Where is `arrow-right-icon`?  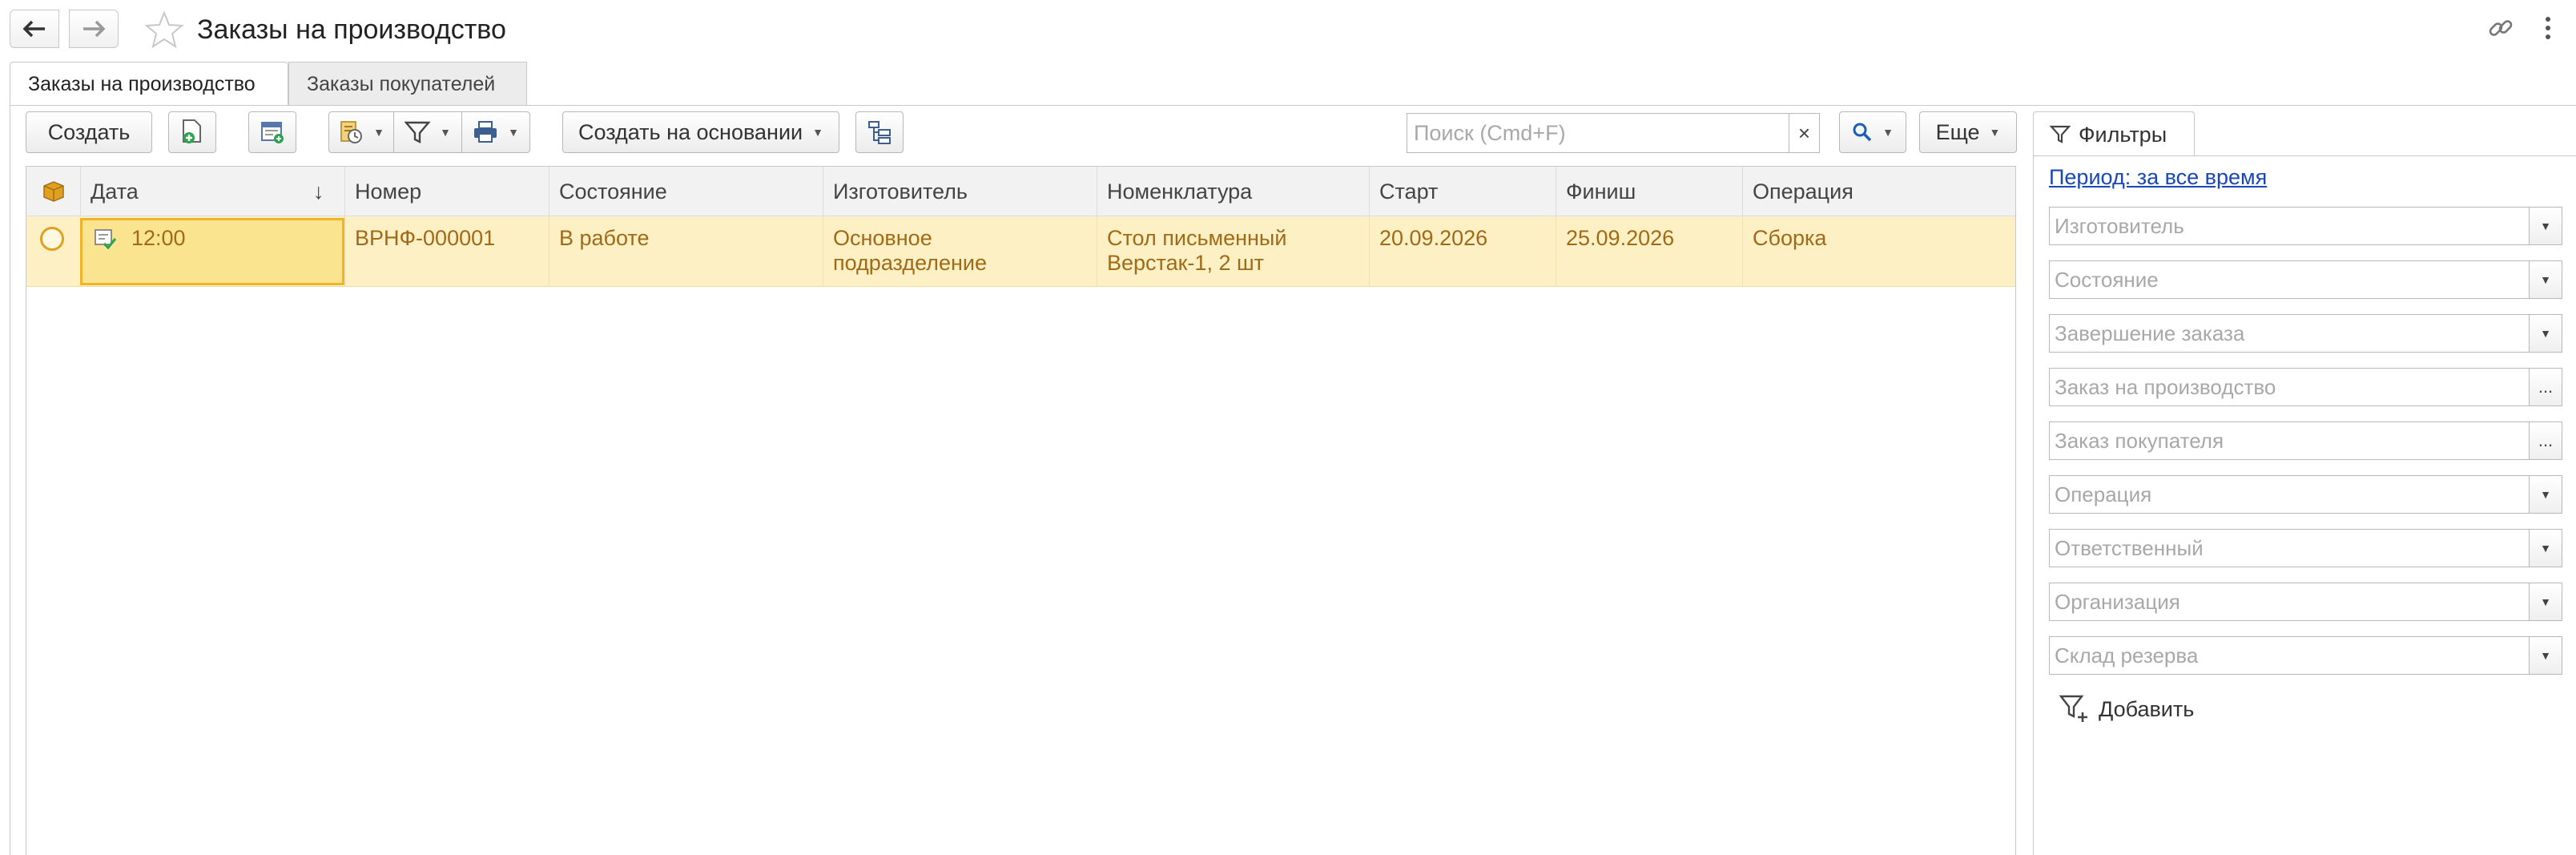
arrow-right-icon is located at coordinates (94, 29).